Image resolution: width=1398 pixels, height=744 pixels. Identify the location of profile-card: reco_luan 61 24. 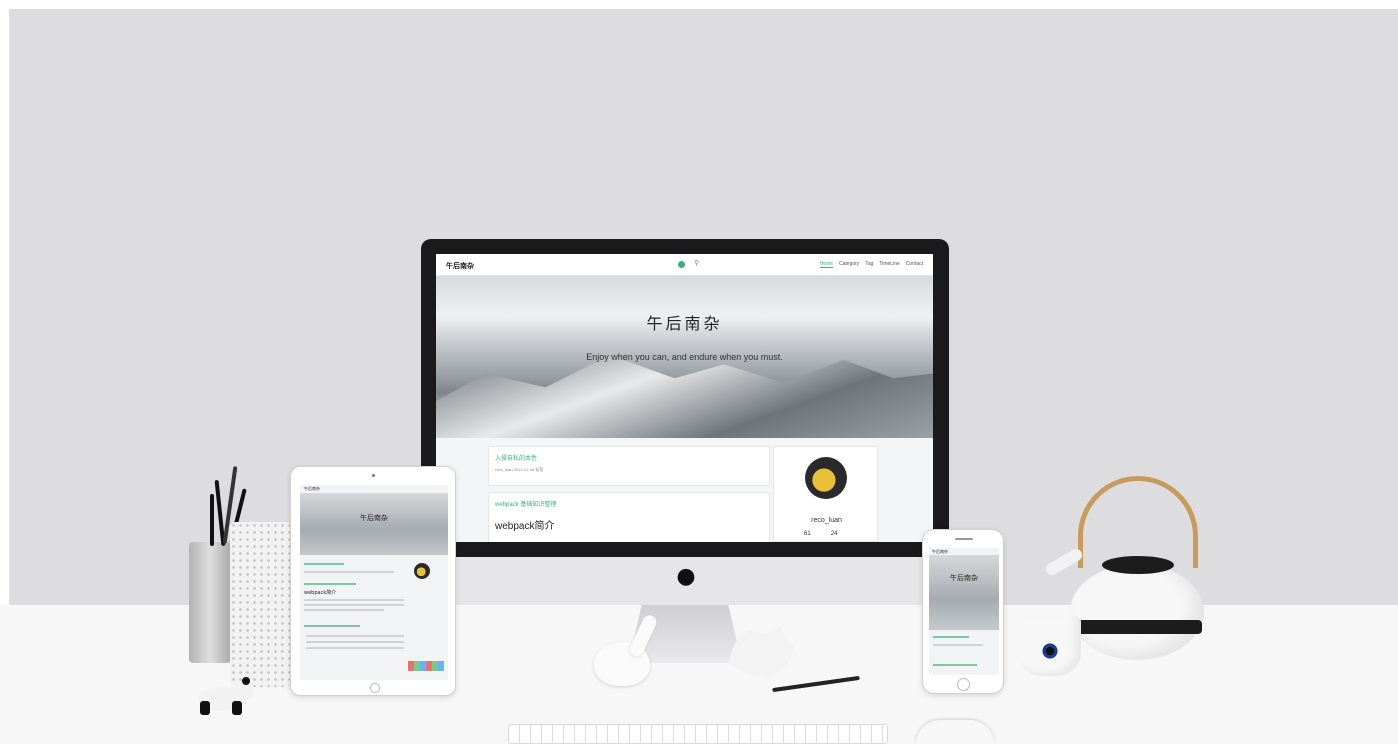
(825, 494).